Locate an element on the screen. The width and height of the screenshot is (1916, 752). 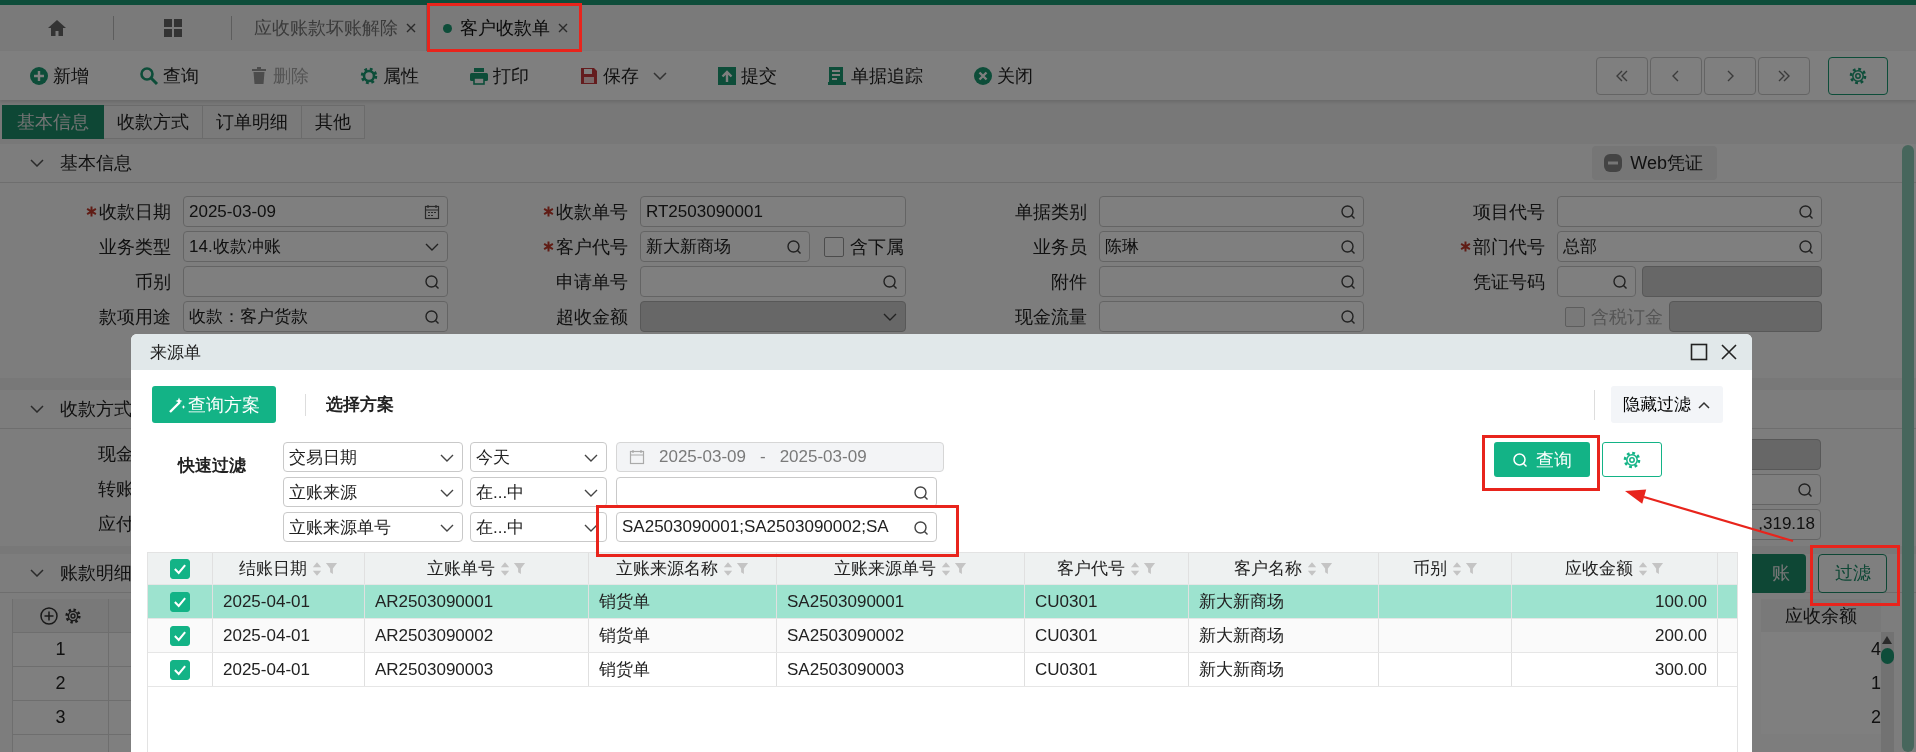
column-header: 立账单号 is located at coordinates (477, 568).